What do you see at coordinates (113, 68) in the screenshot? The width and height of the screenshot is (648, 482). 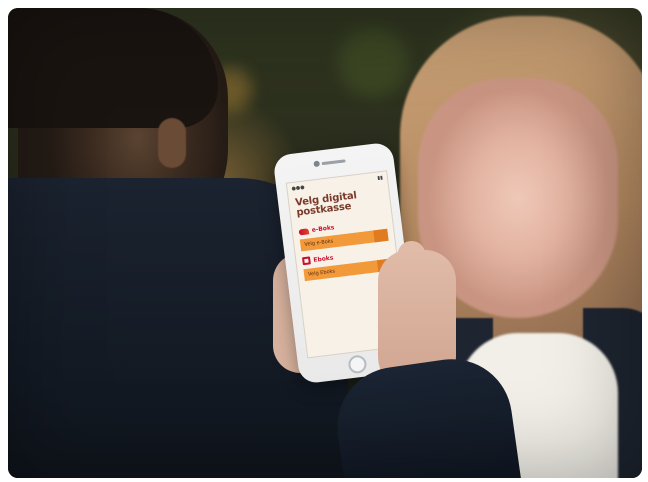 I see `man-hair` at bounding box center [113, 68].